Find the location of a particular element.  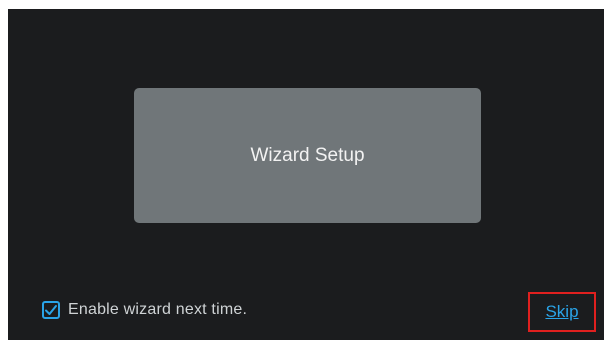

checkmark-icon is located at coordinates (51, 310).